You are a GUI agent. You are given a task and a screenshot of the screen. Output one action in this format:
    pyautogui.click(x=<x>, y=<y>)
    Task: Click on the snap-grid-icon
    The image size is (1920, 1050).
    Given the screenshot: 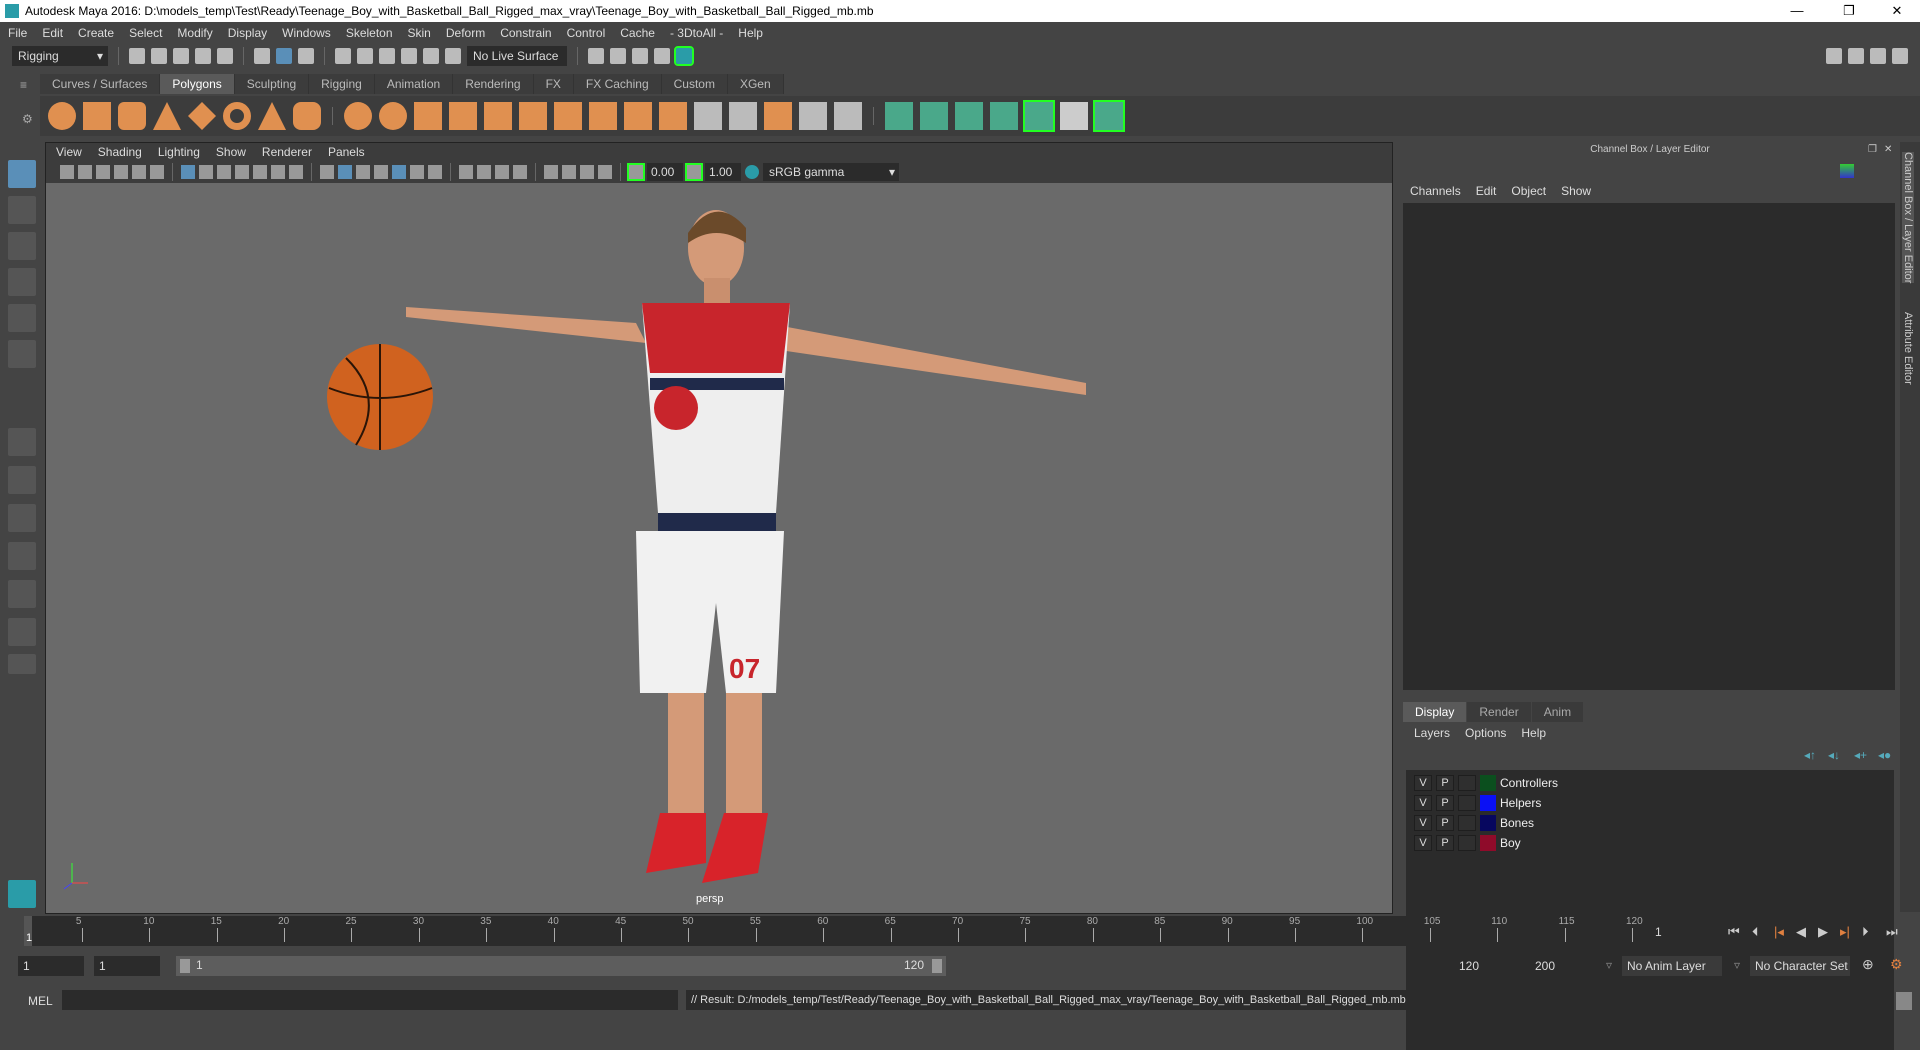 What is the action you would take?
    pyautogui.click(x=343, y=56)
    